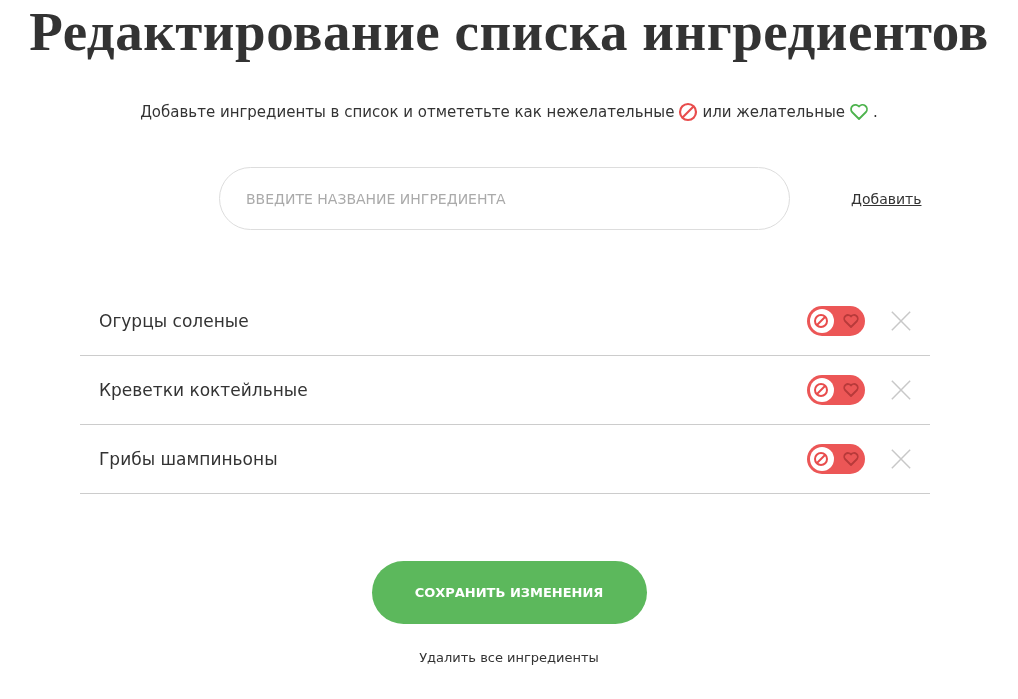  What do you see at coordinates (886, 198) in the screenshot?
I see `add-link: Добавить` at bounding box center [886, 198].